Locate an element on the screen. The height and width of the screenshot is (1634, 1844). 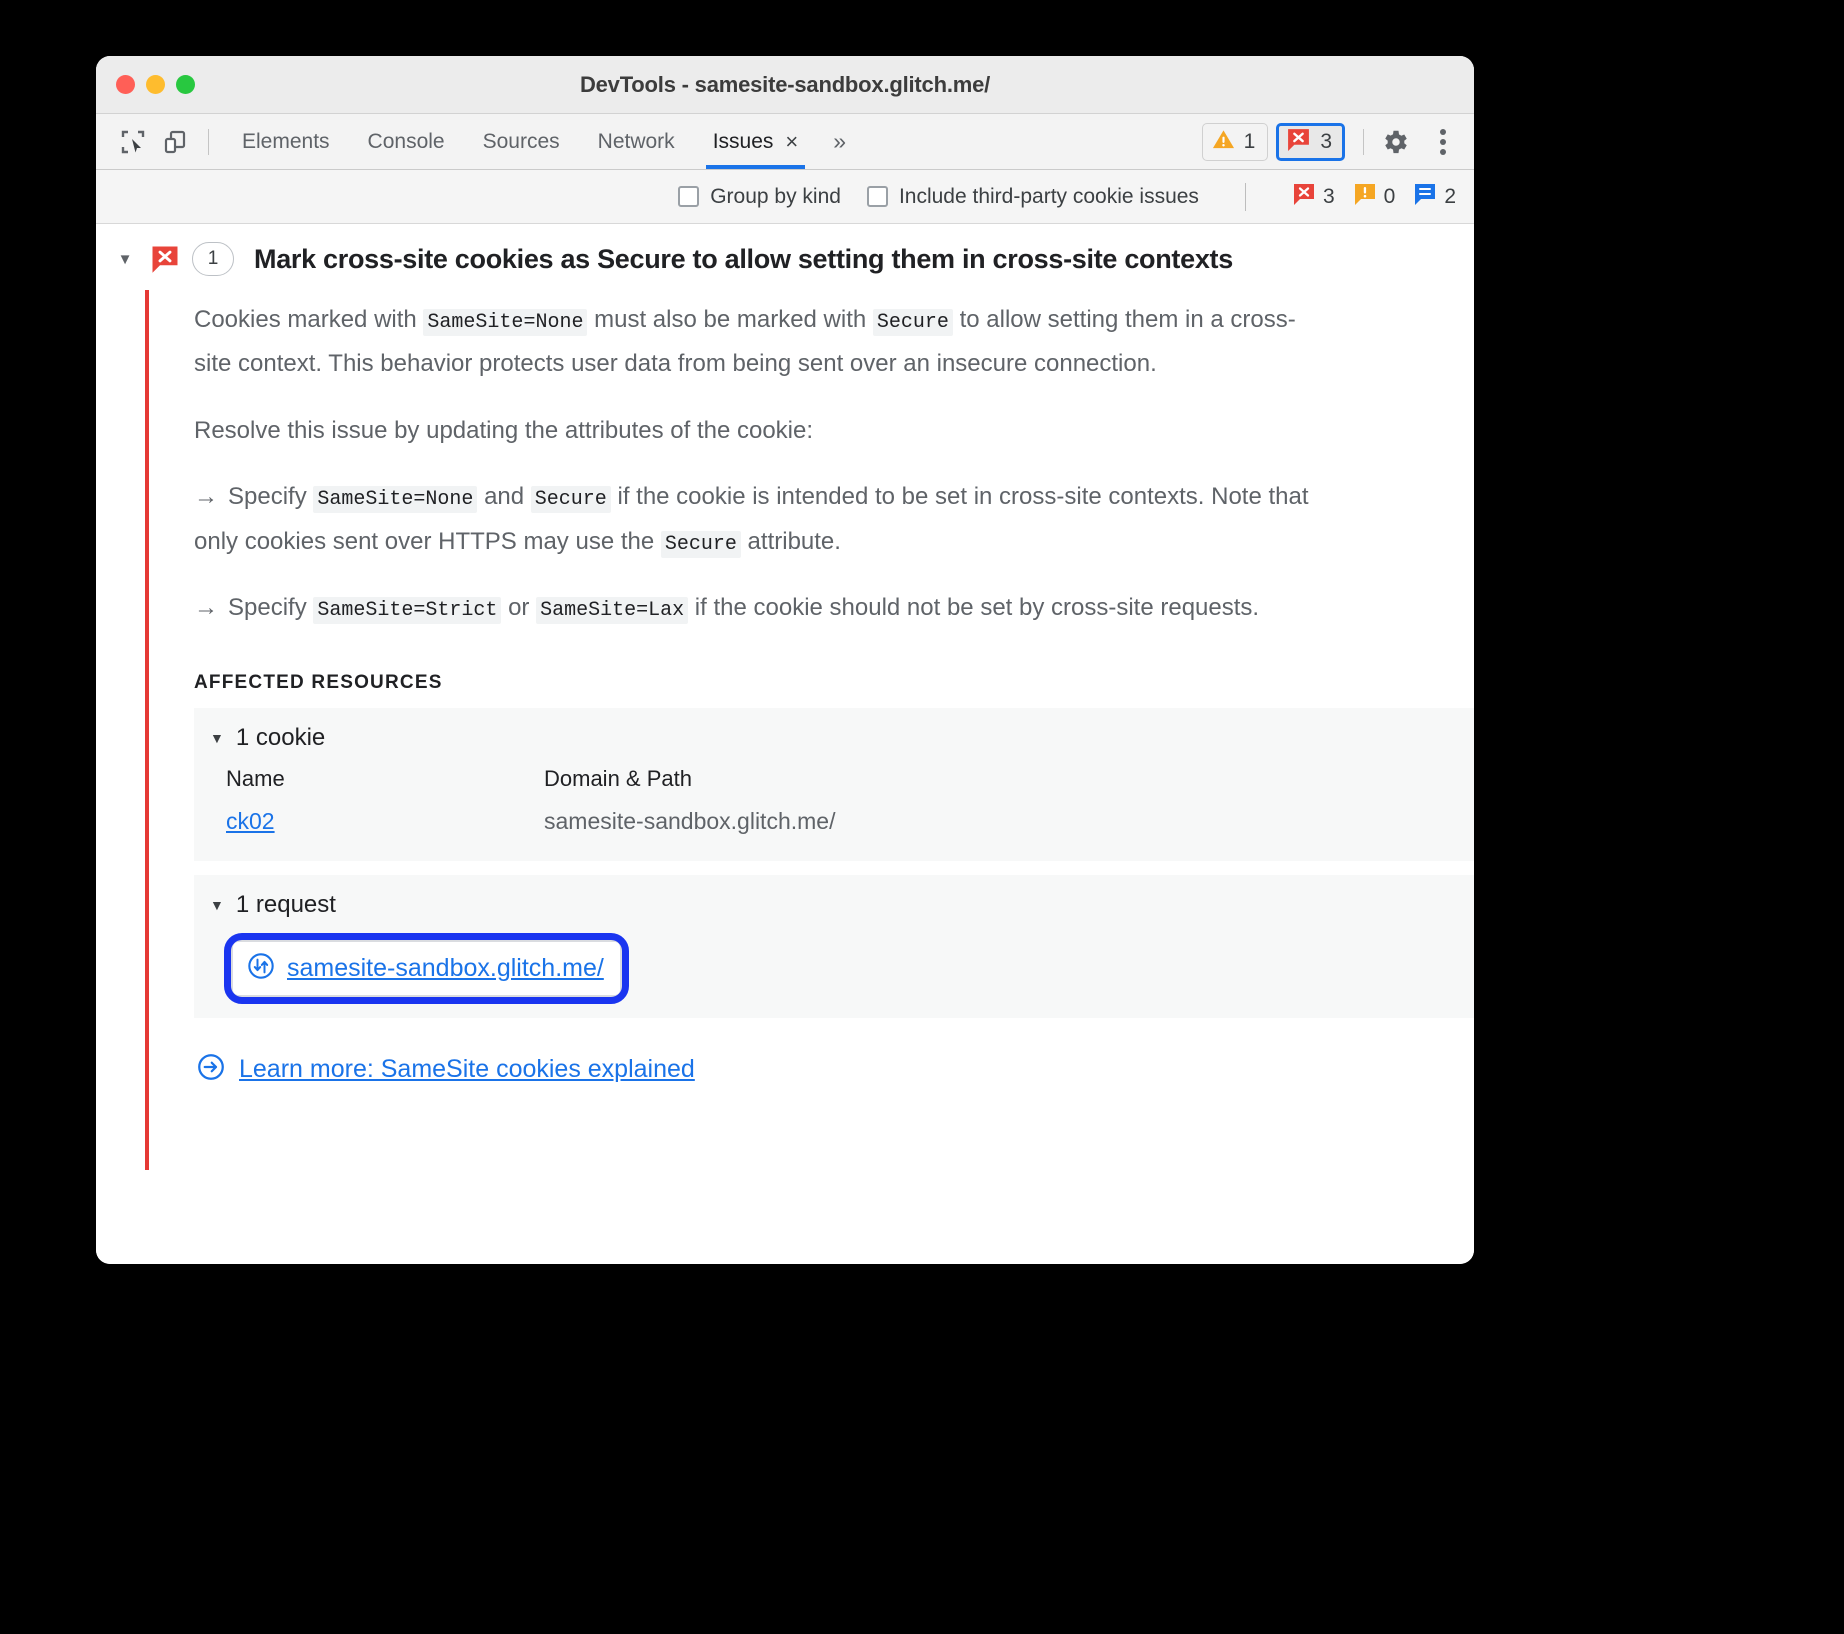
error-count-button: 3 is located at coordinates (1310, 141).